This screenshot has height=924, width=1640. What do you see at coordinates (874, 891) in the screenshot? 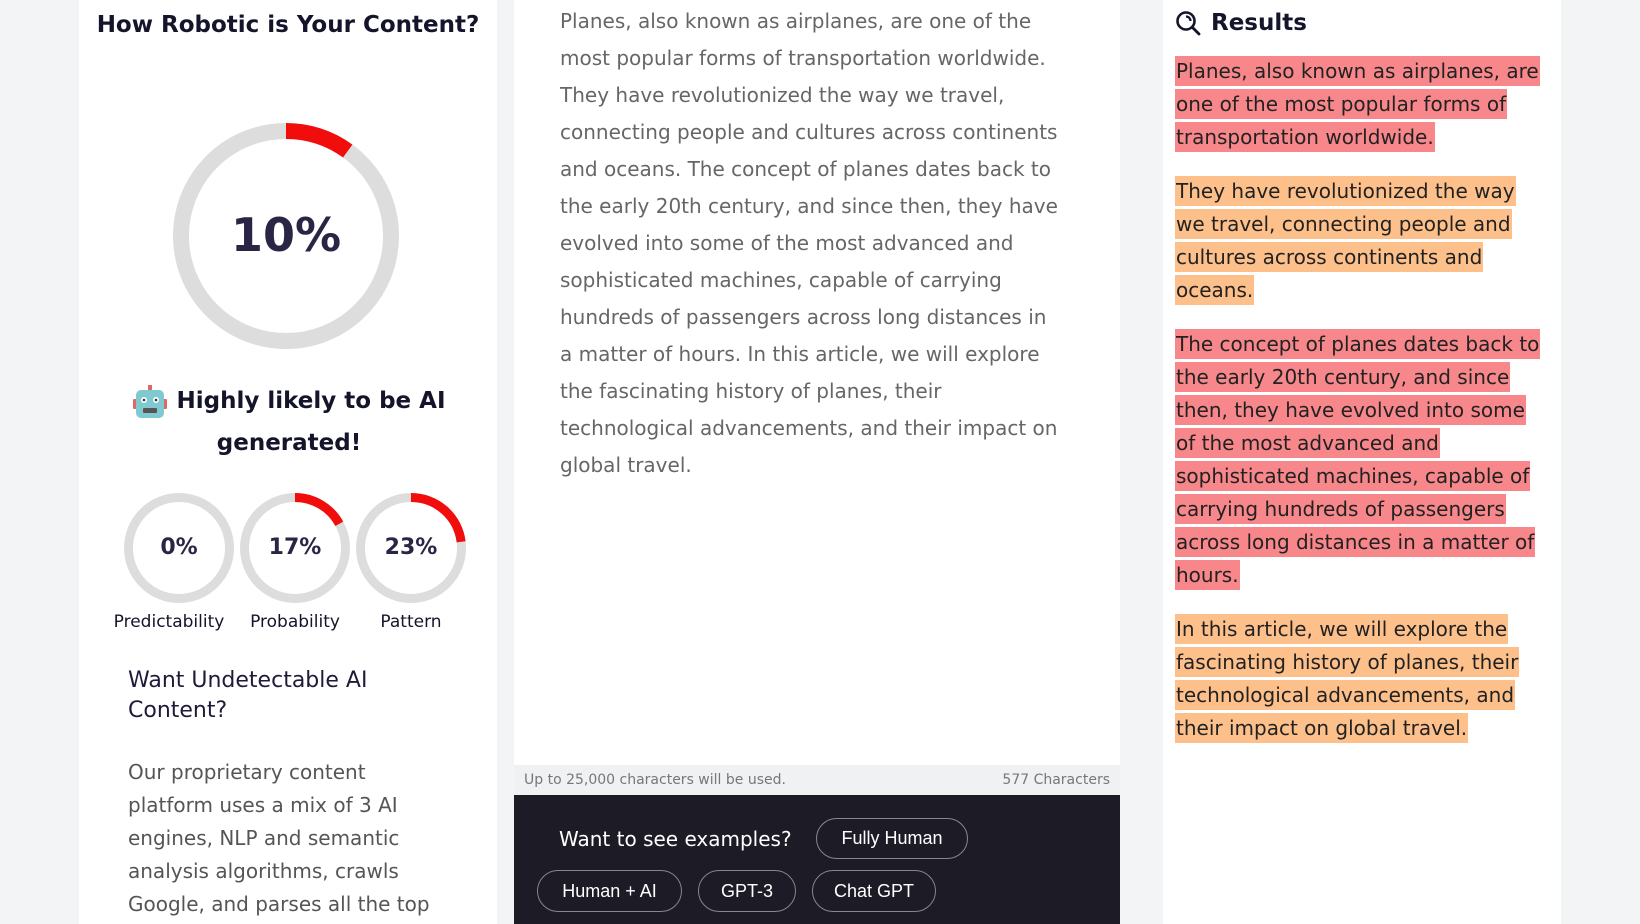
I see `example-chatgpt-button: Chat GPT` at bounding box center [874, 891].